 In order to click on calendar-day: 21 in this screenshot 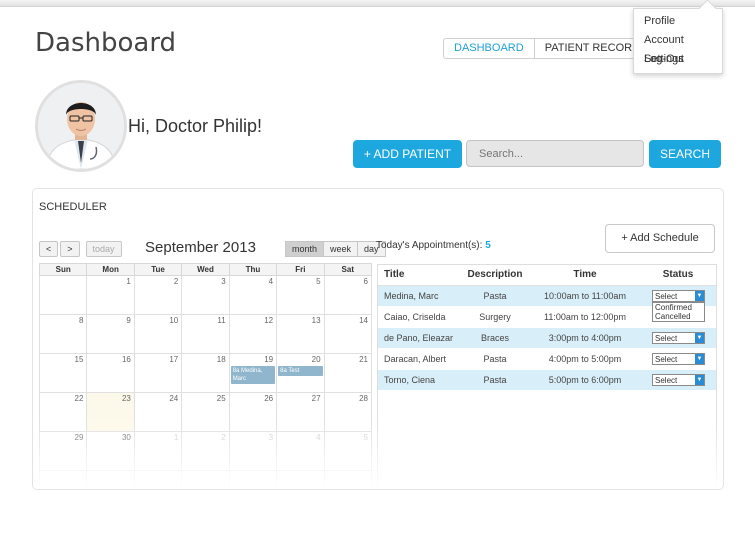, I will do `click(348, 373)`.